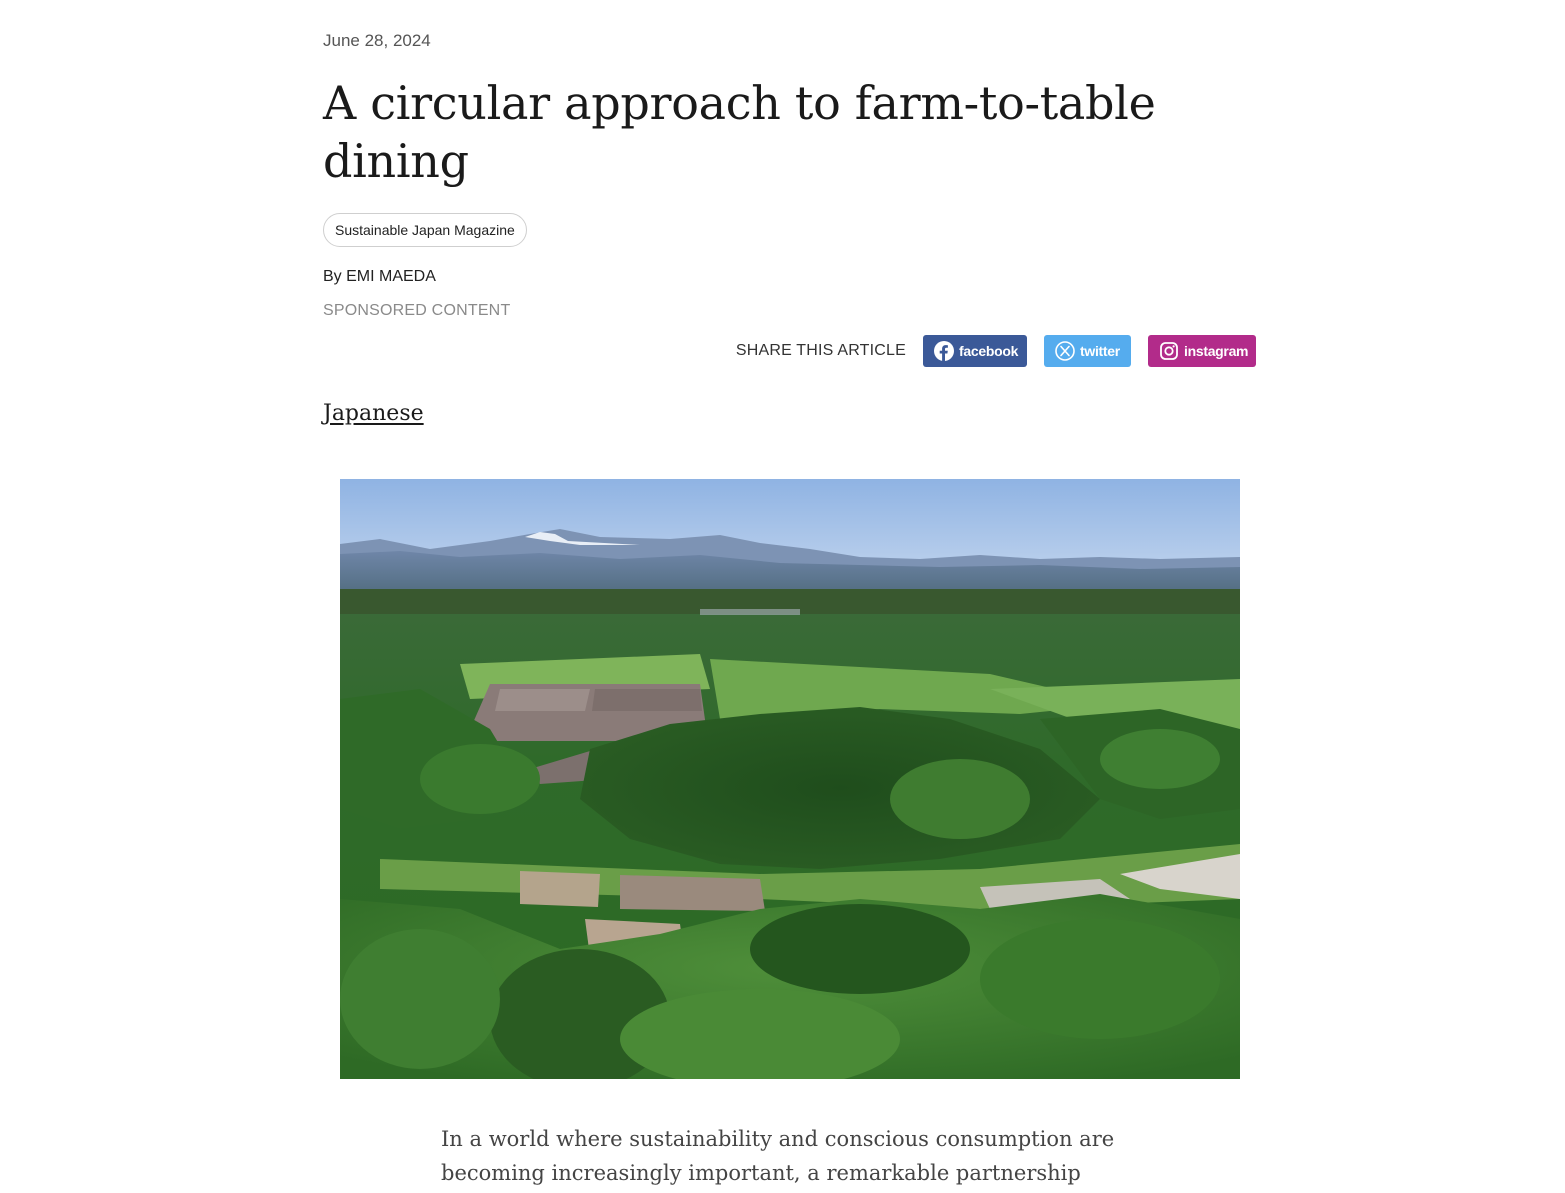 This screenshot has height=1193, width=1565. What do you see at coordinates (373, 413) in the screenshot?
I see `japanese-language-link: Japanese` at bounding box center [373, 413].